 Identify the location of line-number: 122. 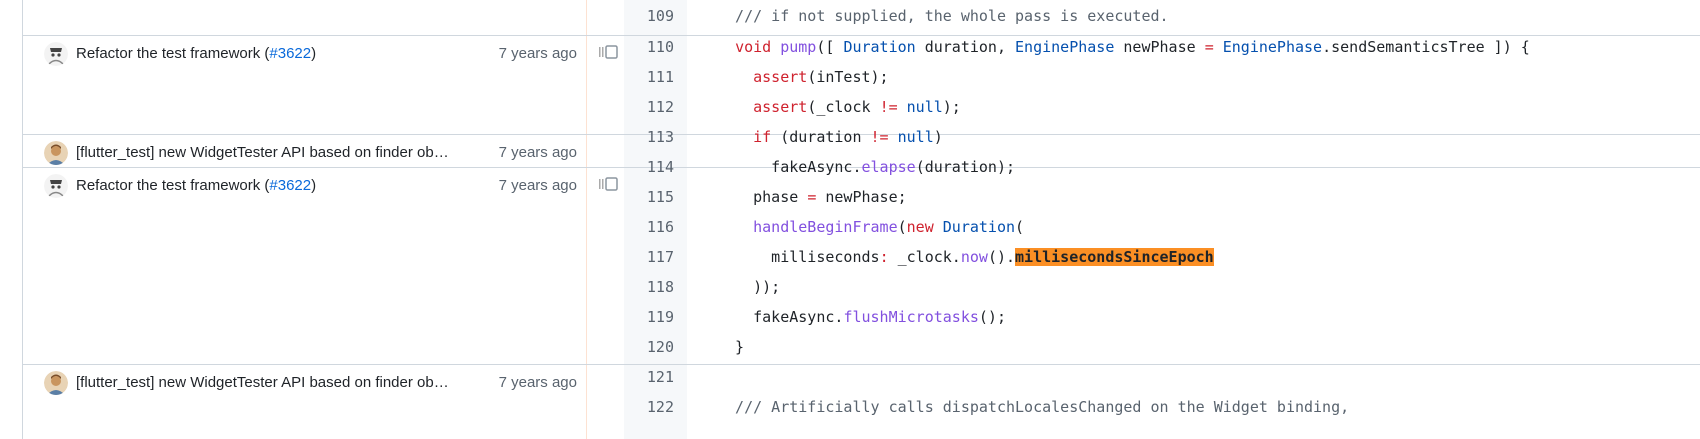
(649, 407).